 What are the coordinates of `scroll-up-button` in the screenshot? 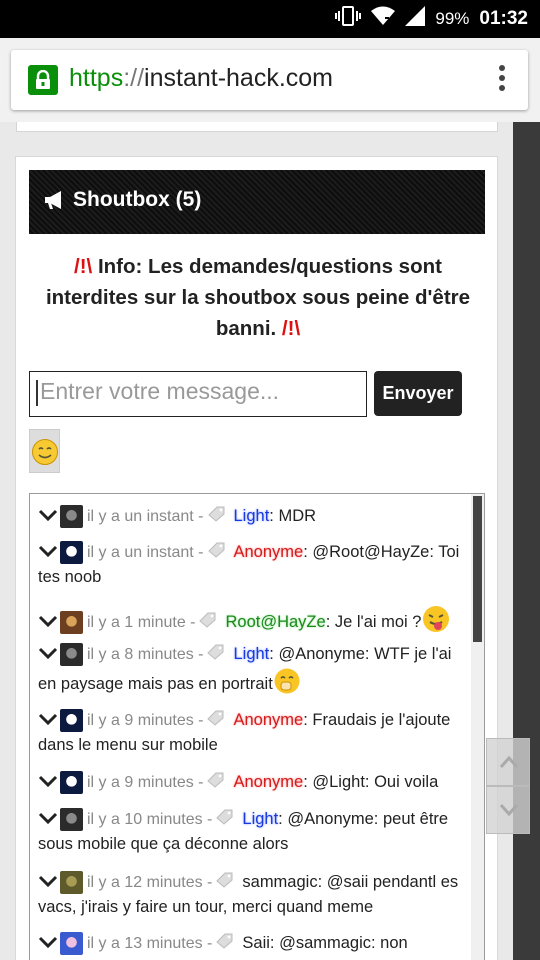 It's located at (508, 762).